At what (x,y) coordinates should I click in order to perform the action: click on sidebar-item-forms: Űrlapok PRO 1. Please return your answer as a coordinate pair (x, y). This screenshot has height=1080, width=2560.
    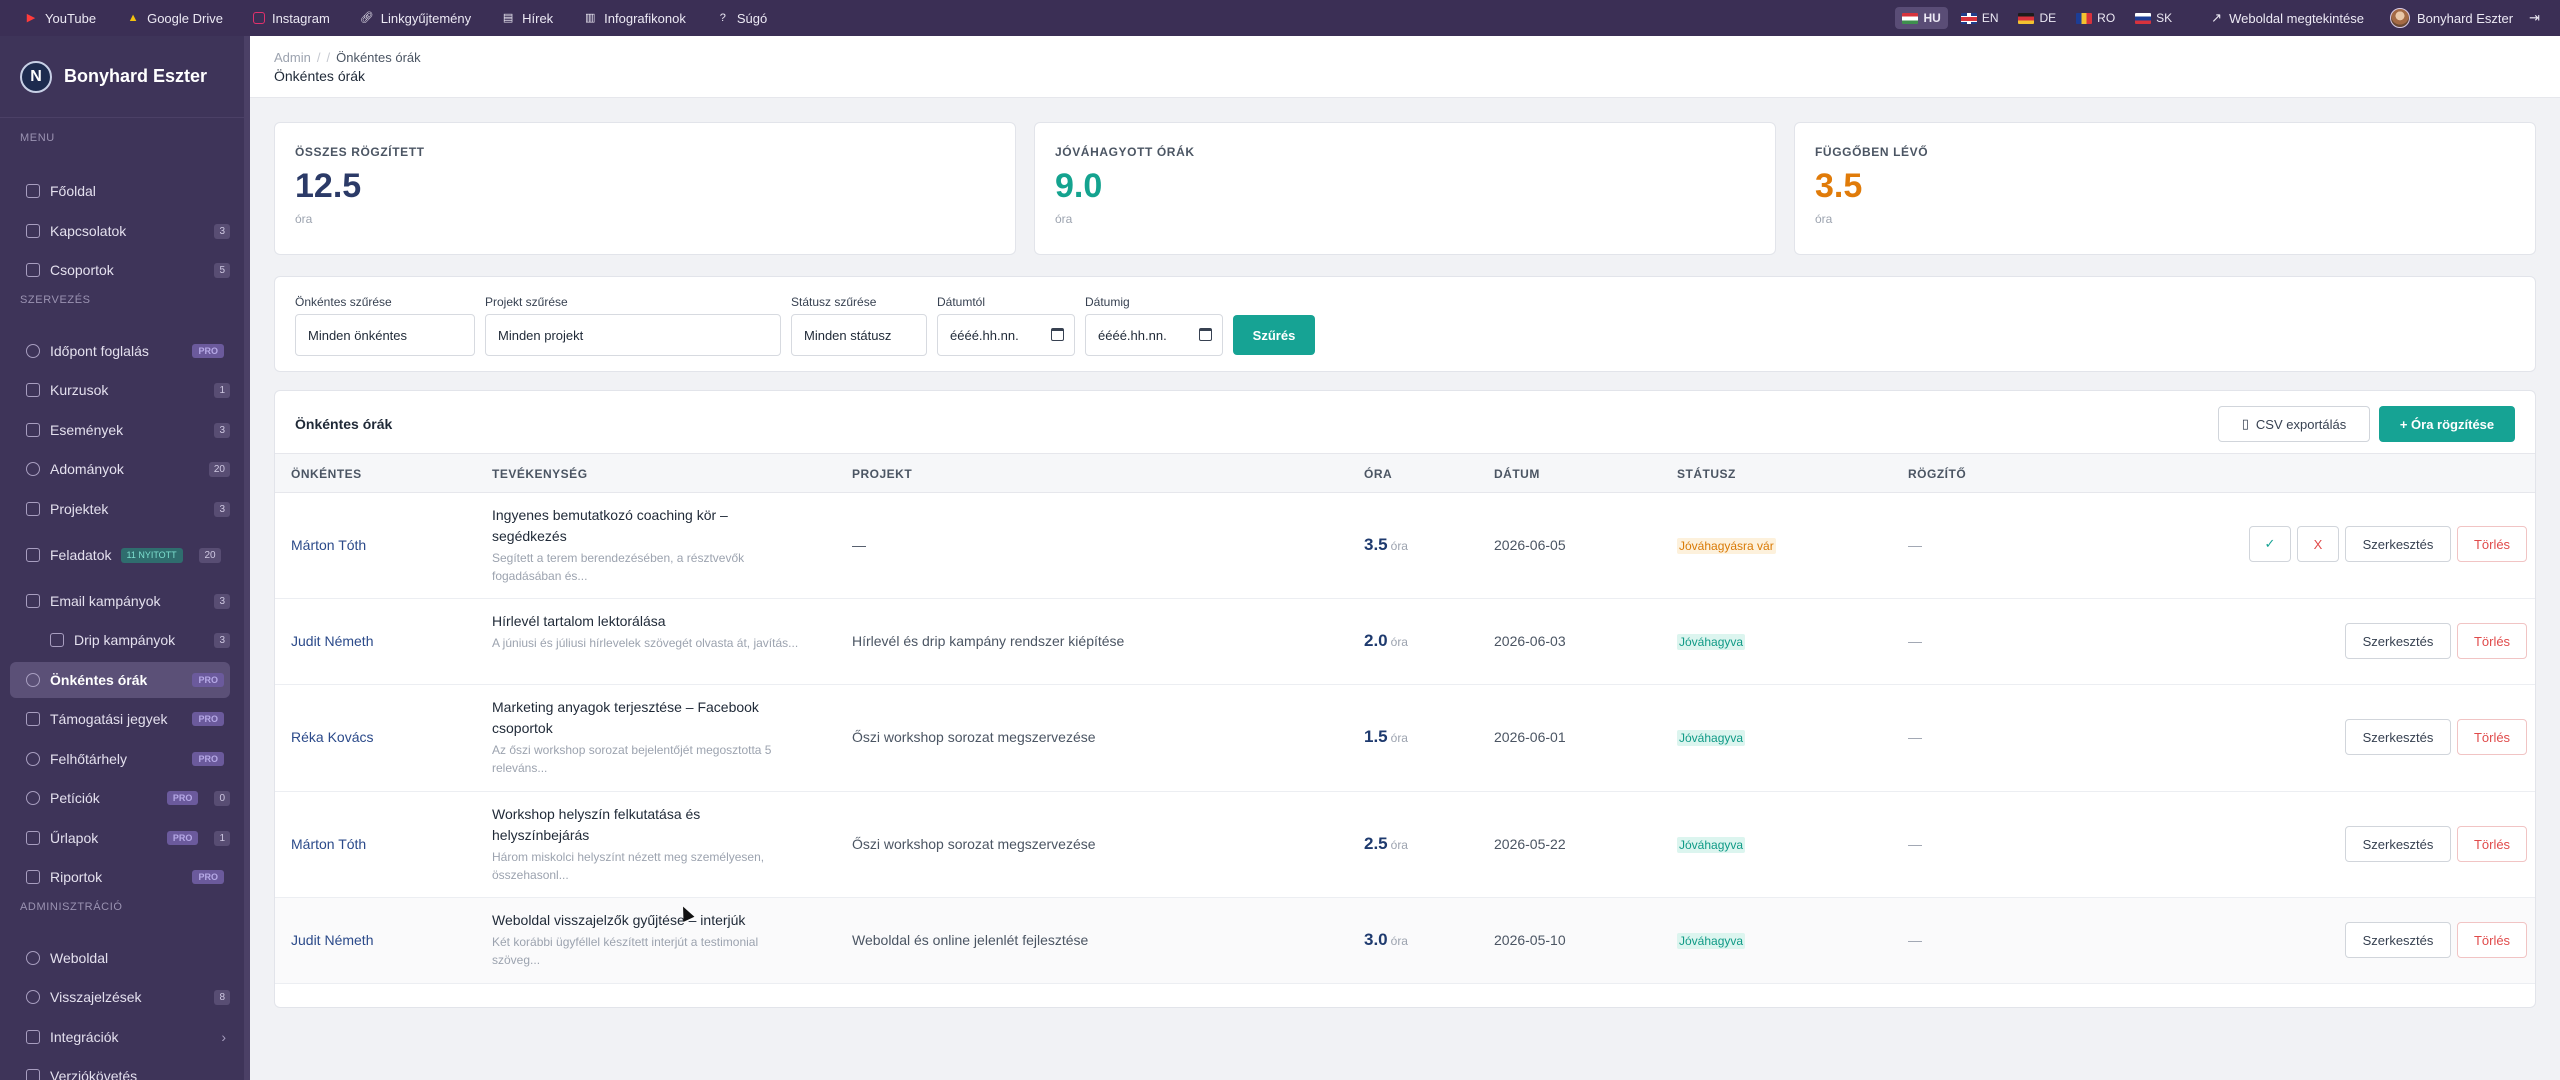
    Looking at the image, I should click on (120, 838).